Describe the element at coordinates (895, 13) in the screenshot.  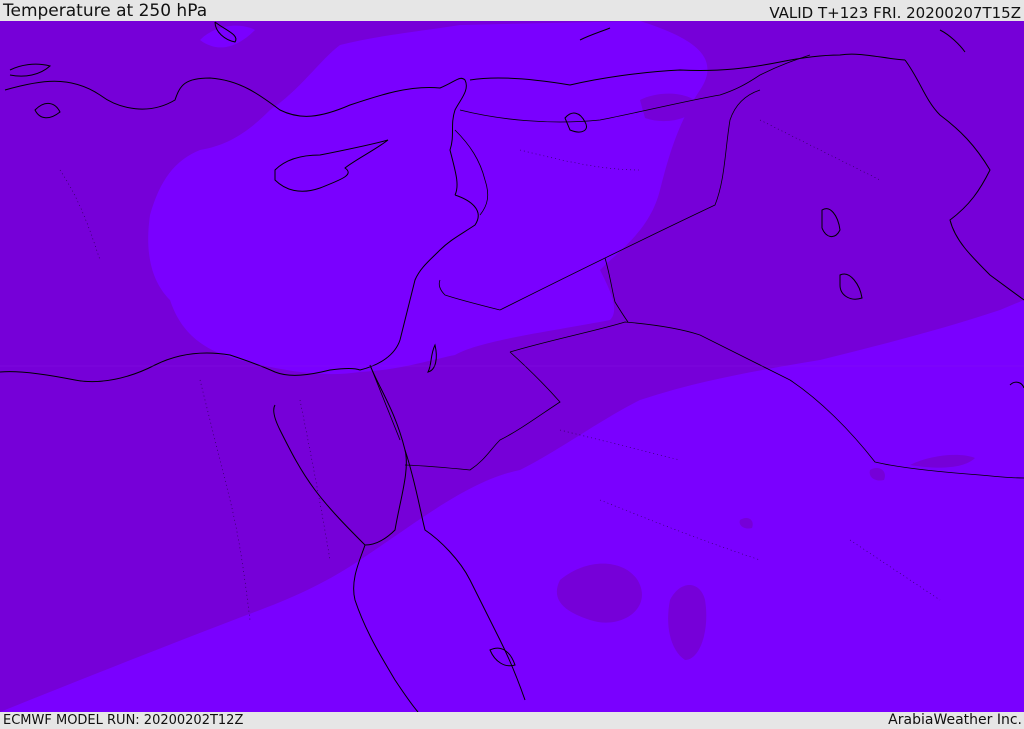
I see `valid-time: VALID T+123 FRI. 20200207T15Z` at that location.